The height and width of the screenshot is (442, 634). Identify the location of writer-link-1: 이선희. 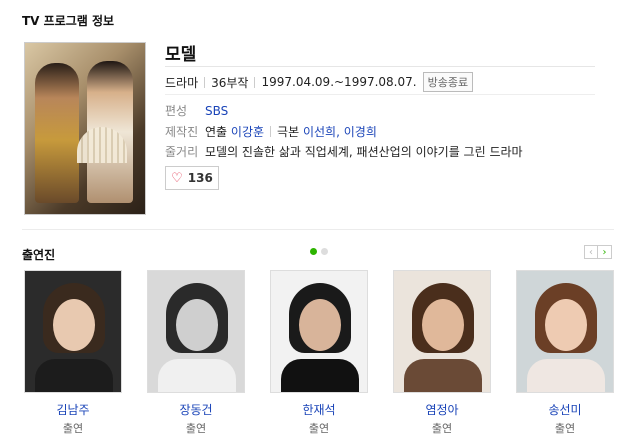
(319, 131).